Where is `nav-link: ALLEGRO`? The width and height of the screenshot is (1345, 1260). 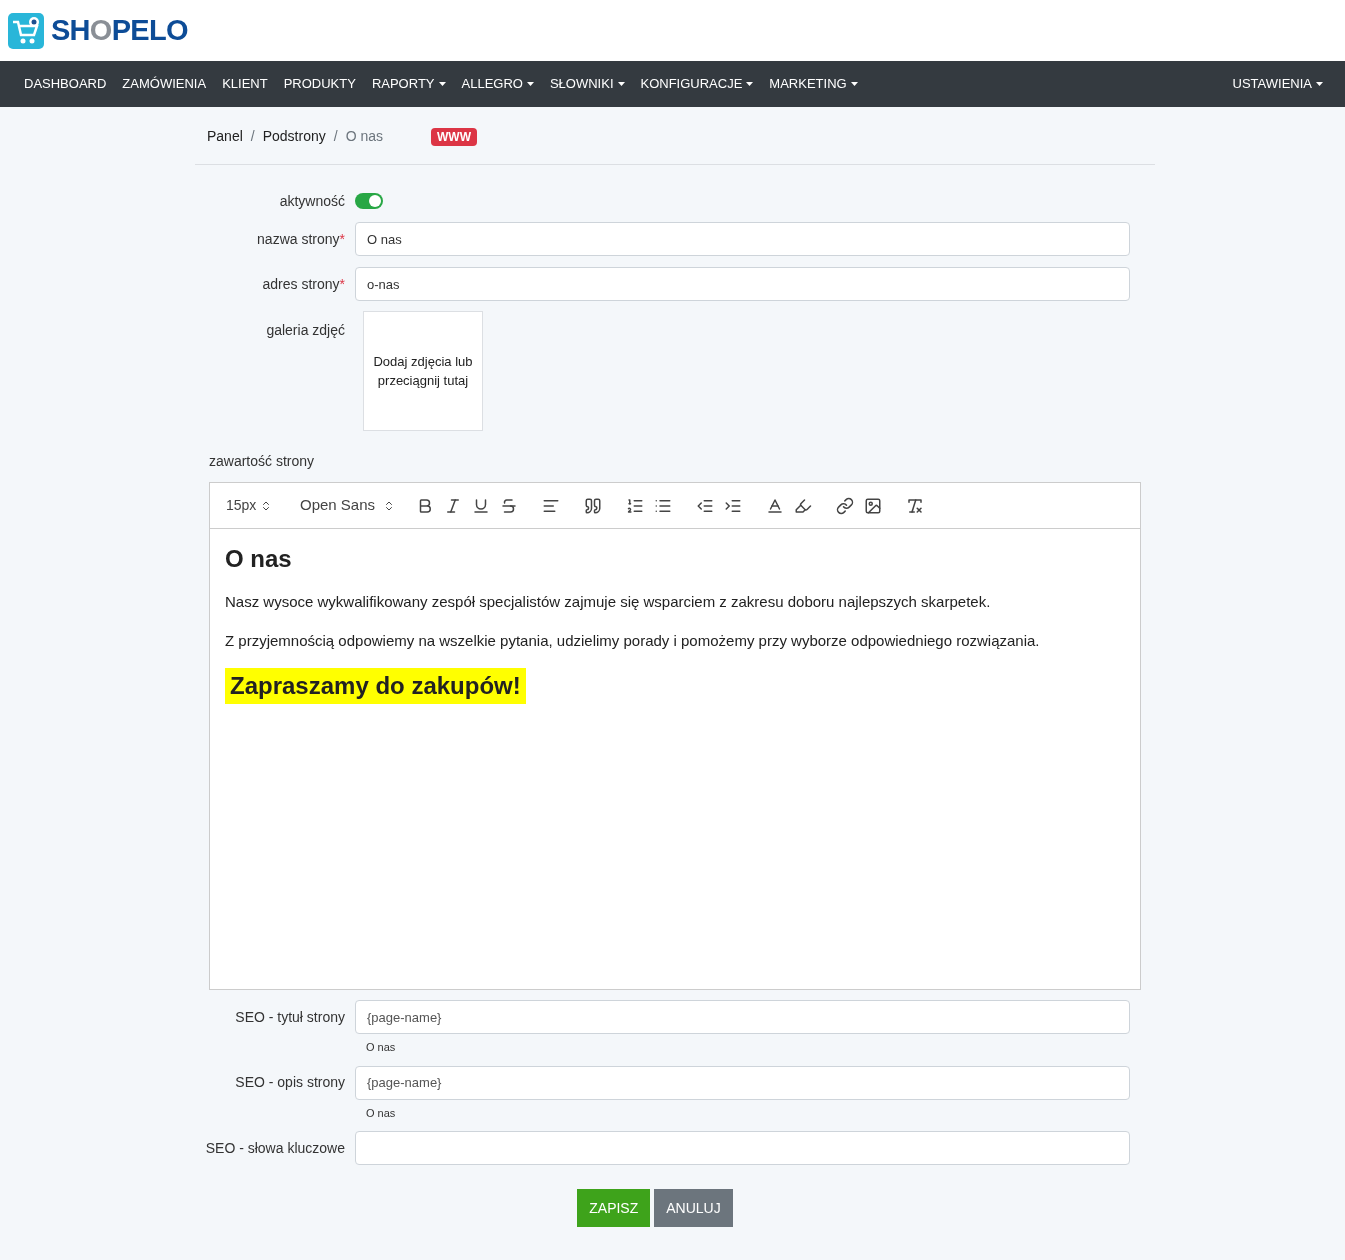
nav-link: ALLEGRO is located at coordinates (497, 84).